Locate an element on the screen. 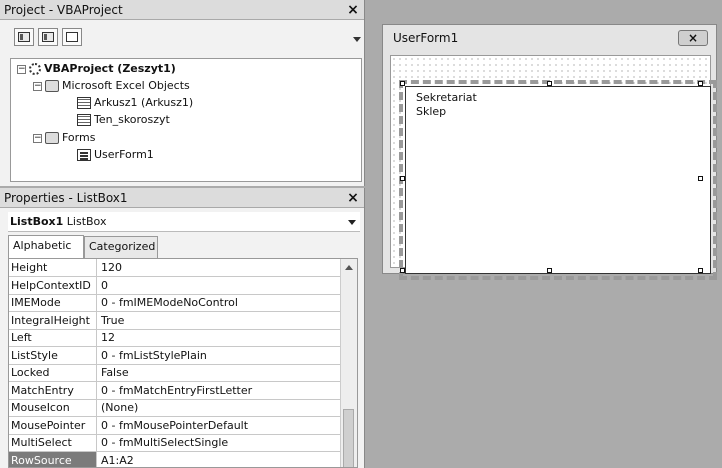  property-row: Height 120 is located at coordinates (175, 268).